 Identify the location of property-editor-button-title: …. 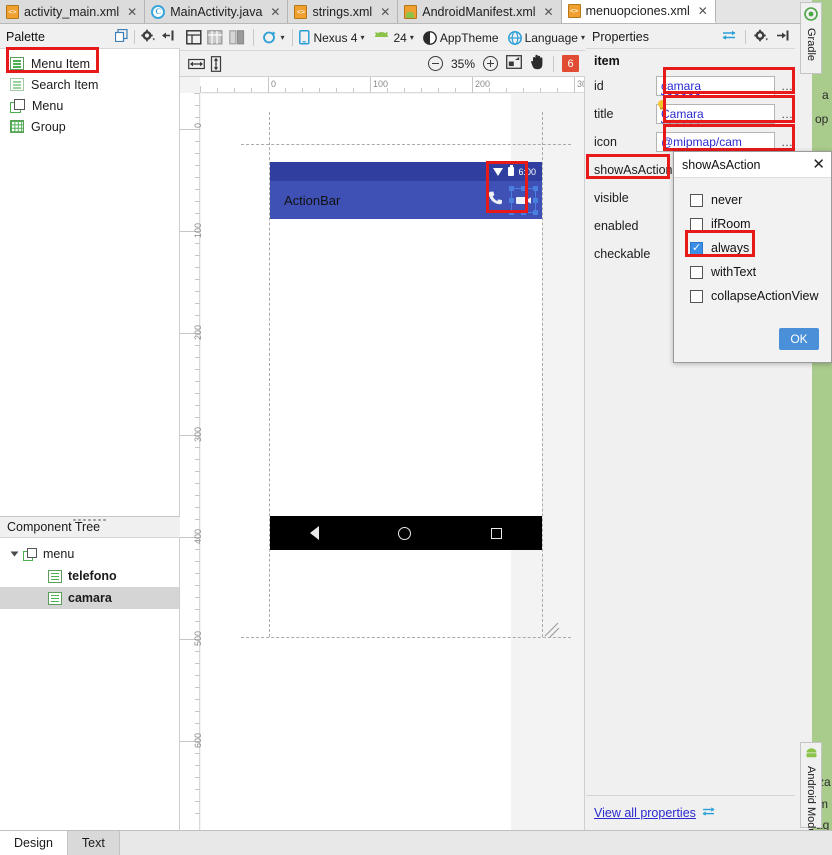
(787, 114).